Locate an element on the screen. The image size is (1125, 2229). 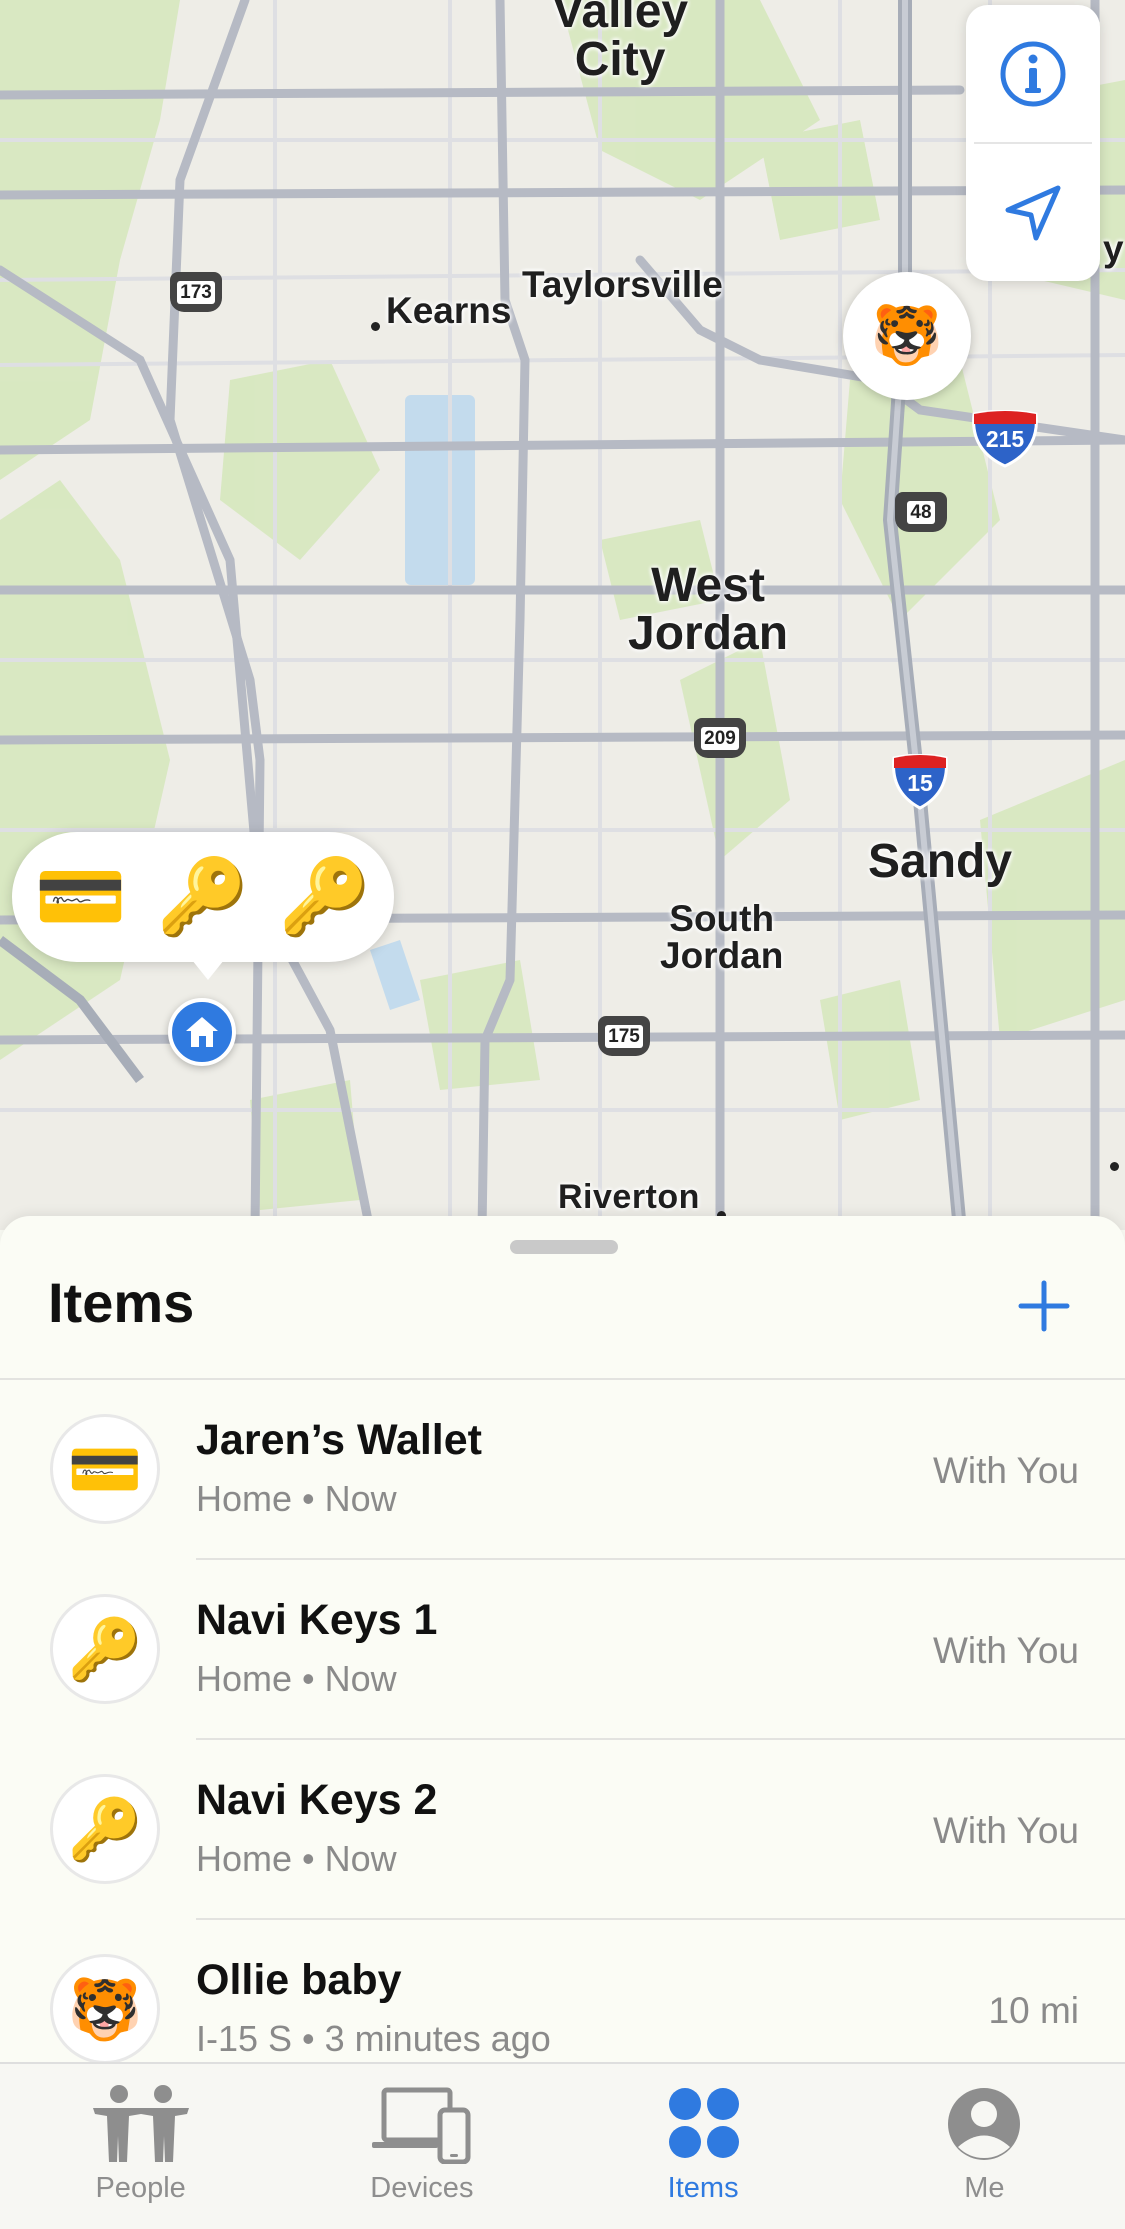
item-time: 3 minutes ago is located at coordinates (437, 2038).